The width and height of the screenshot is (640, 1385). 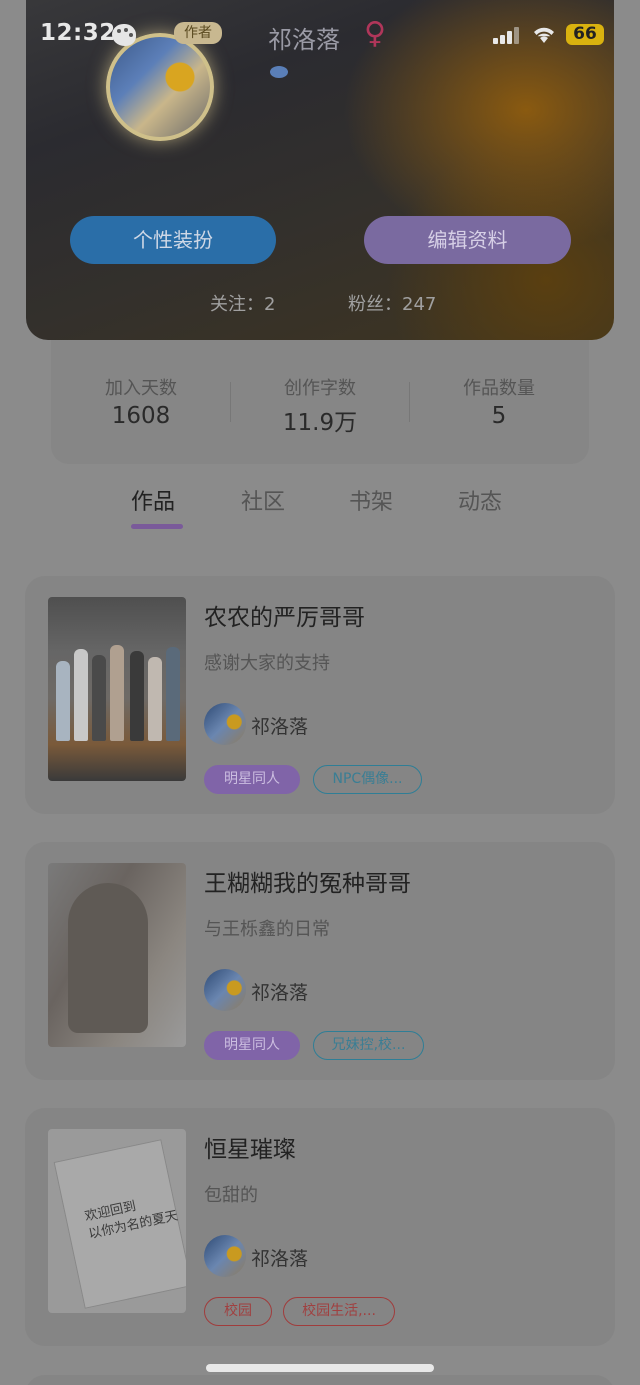 What do you see at coordinates (238, 1311) in the screenshot?
I see `category-tag: 校园` at bounding box center [238, 1311].